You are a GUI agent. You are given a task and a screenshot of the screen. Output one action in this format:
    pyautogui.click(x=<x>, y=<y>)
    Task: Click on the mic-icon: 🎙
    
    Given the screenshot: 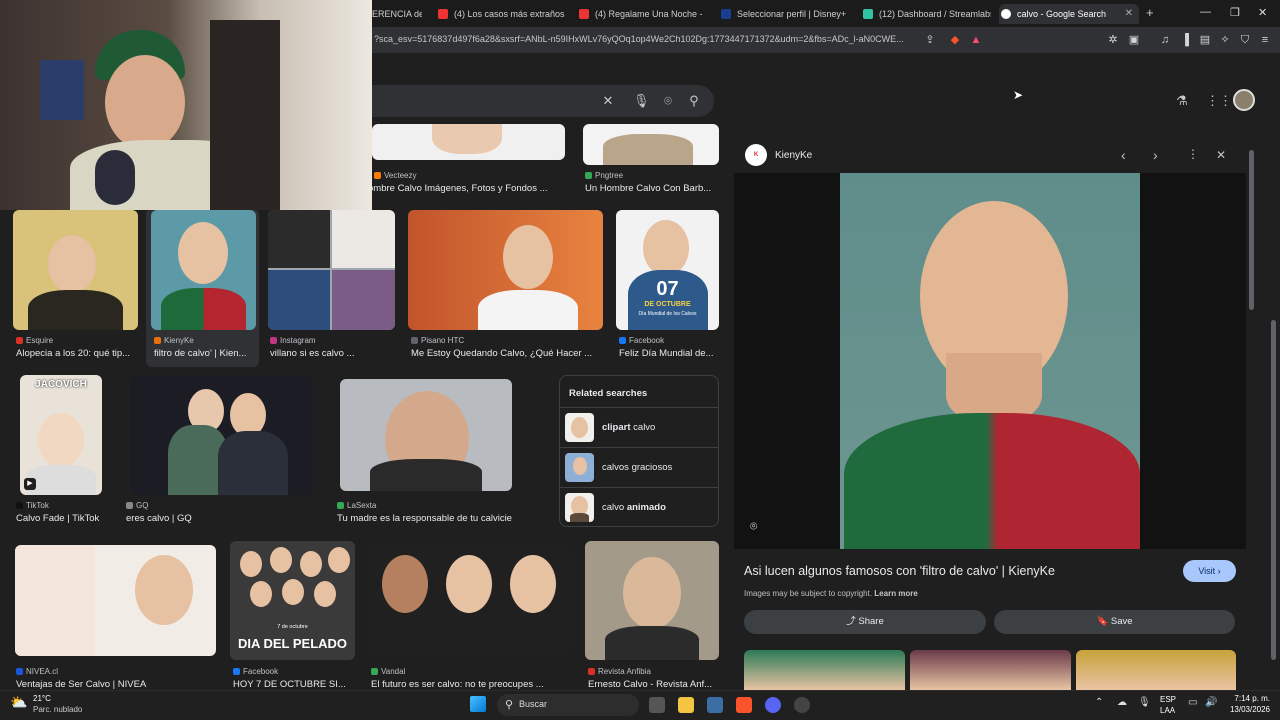 What is the action you would take?
    pyautogui.click(x=641, y=101)
    